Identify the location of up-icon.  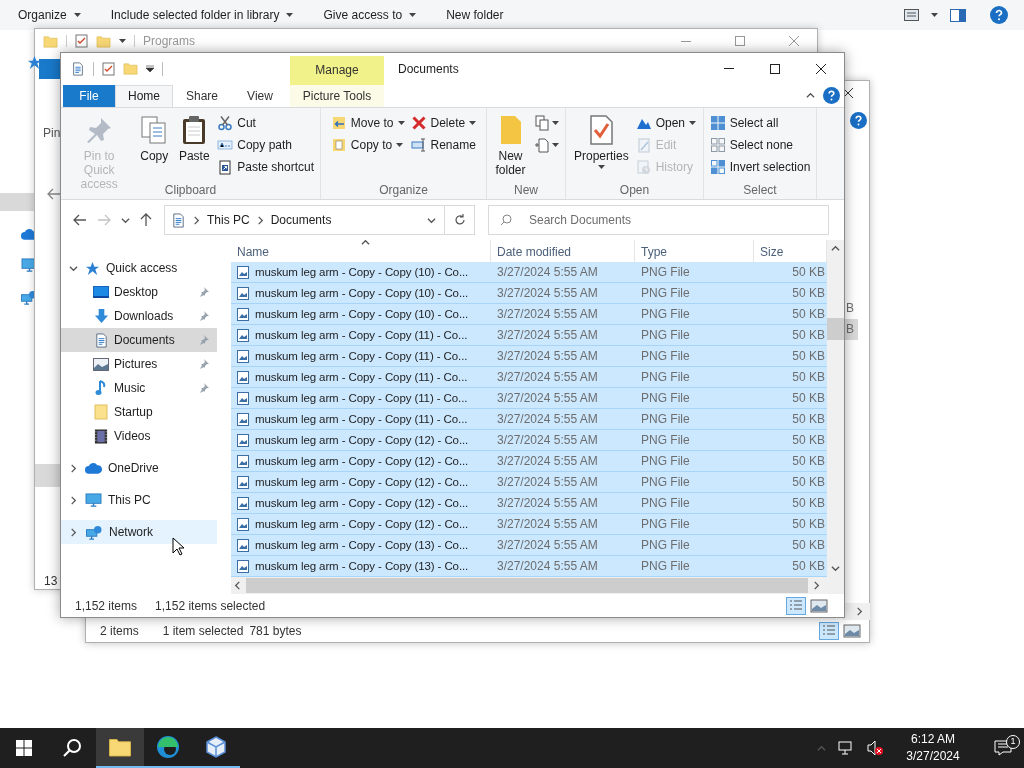
(146, 220).